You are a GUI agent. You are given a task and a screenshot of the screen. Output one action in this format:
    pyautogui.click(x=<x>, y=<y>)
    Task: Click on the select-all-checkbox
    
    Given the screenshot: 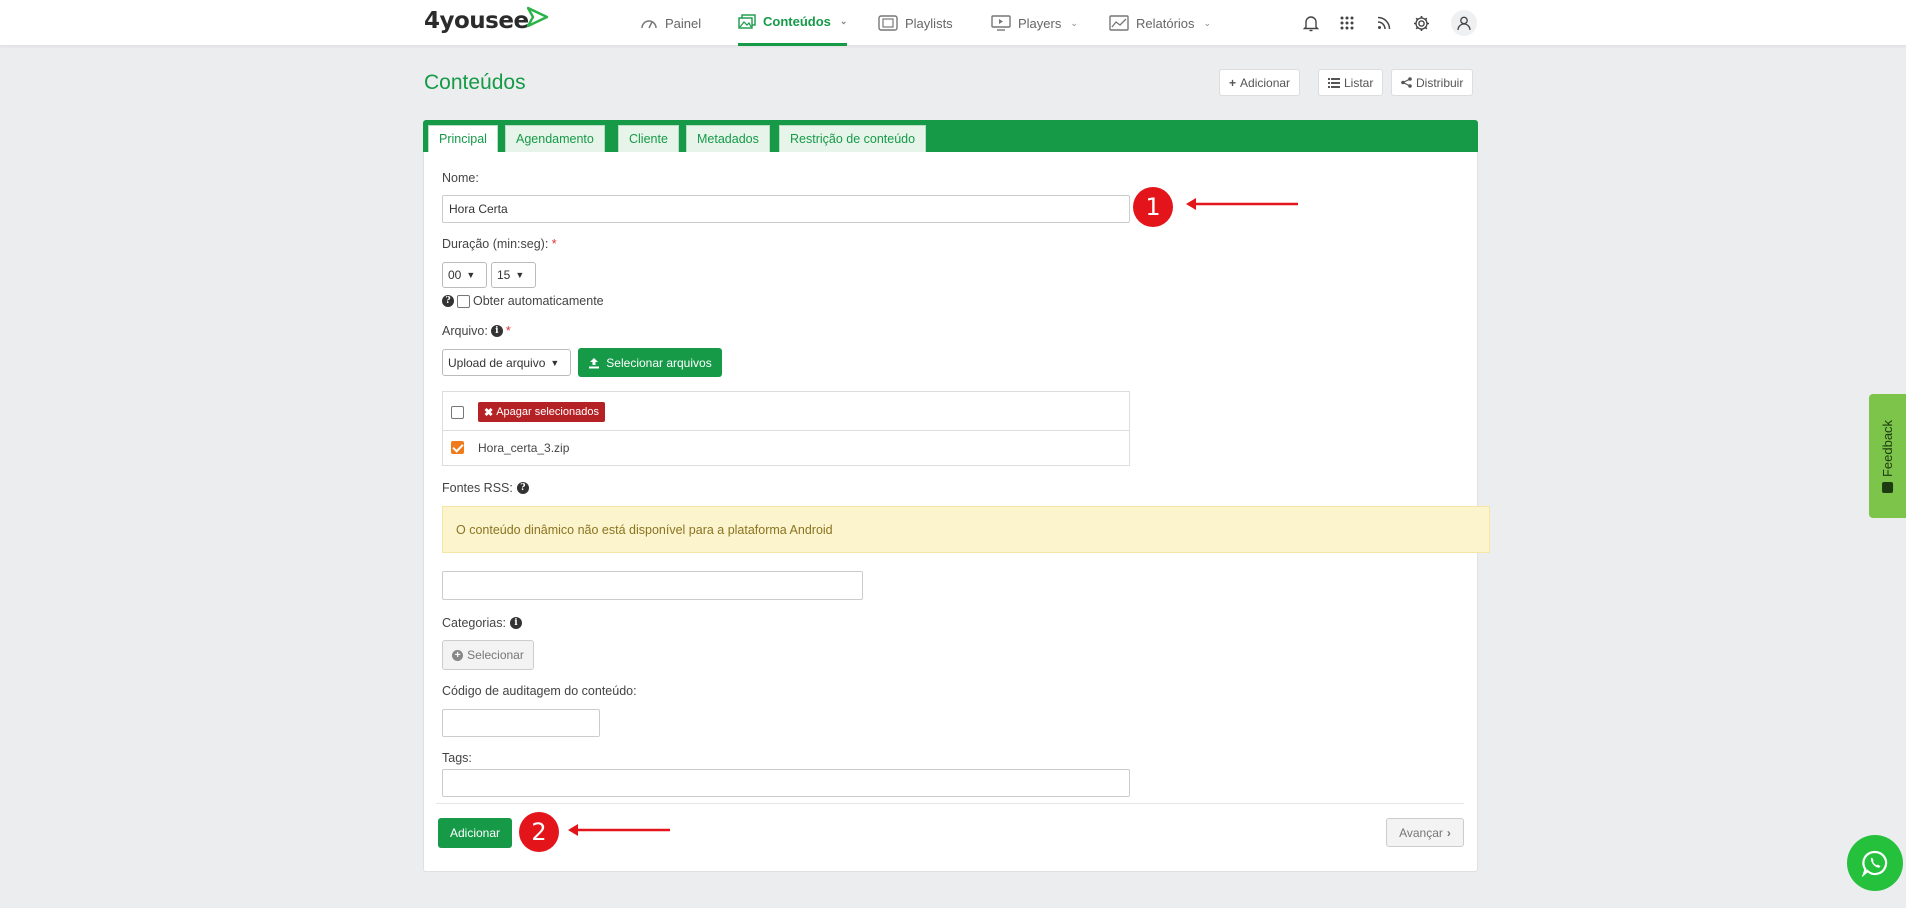 What is the action you would take?
    pyautogui.click(x=457, y=412)
    